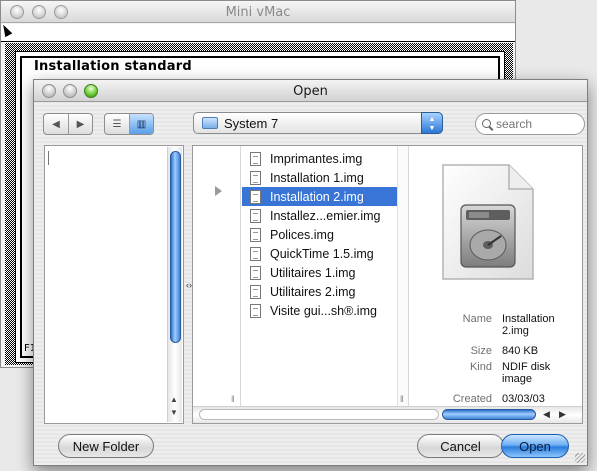 This screenshot has height=471, width=597. What do you see at coordinates (528, 325) in the screenshot?
I see `info-name-value: Installation 2.img` at bounding box center [528, 325].